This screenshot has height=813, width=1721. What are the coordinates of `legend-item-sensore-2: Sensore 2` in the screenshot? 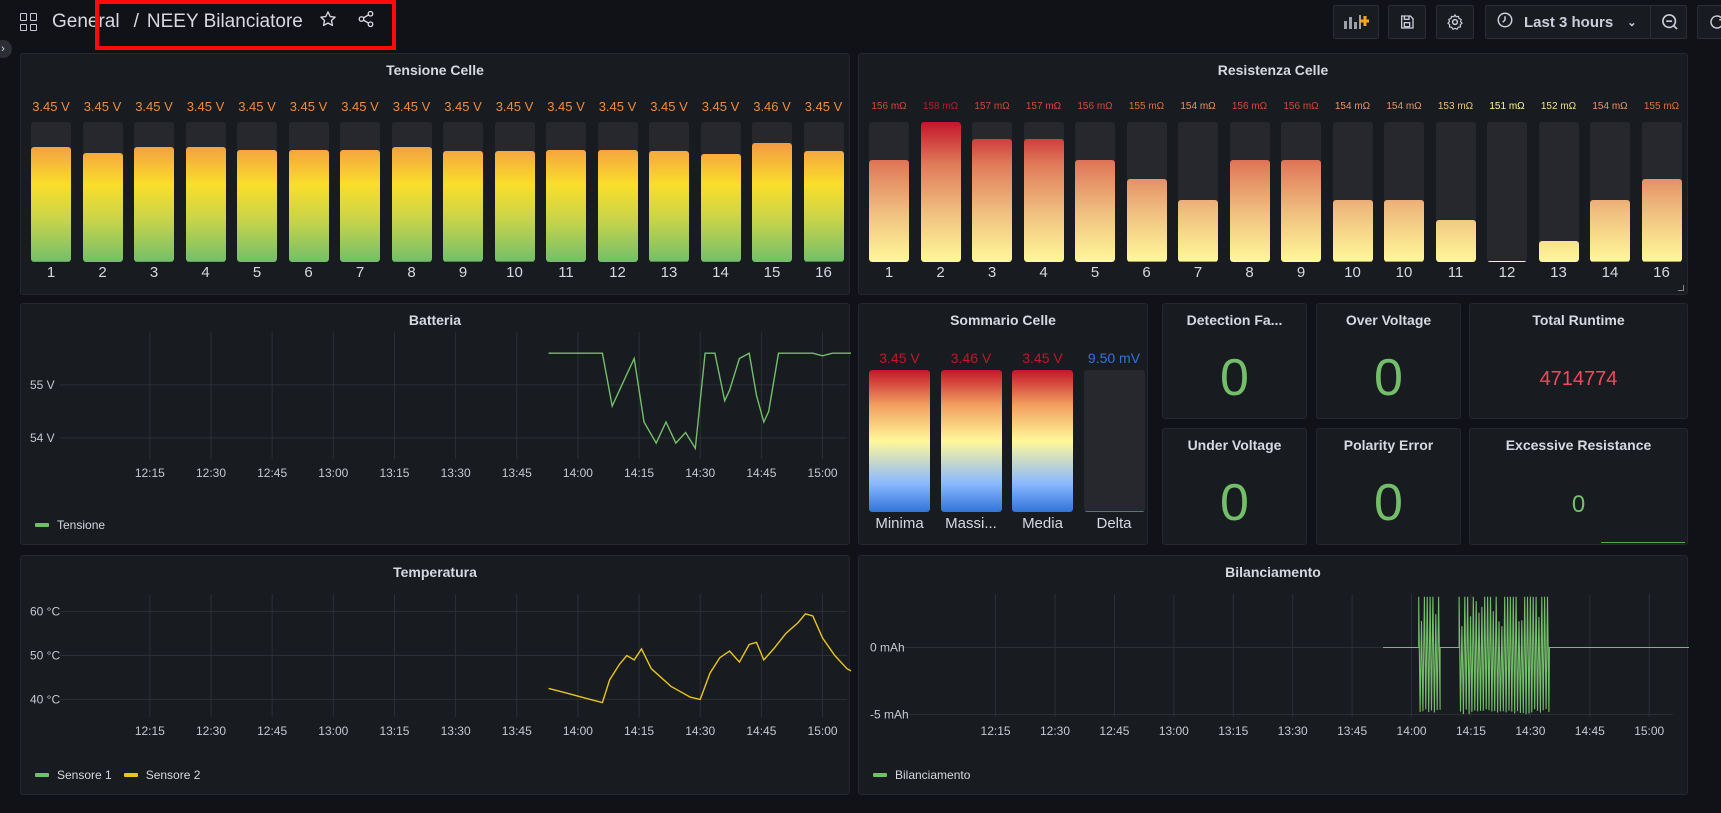 It's located at (162, 775).